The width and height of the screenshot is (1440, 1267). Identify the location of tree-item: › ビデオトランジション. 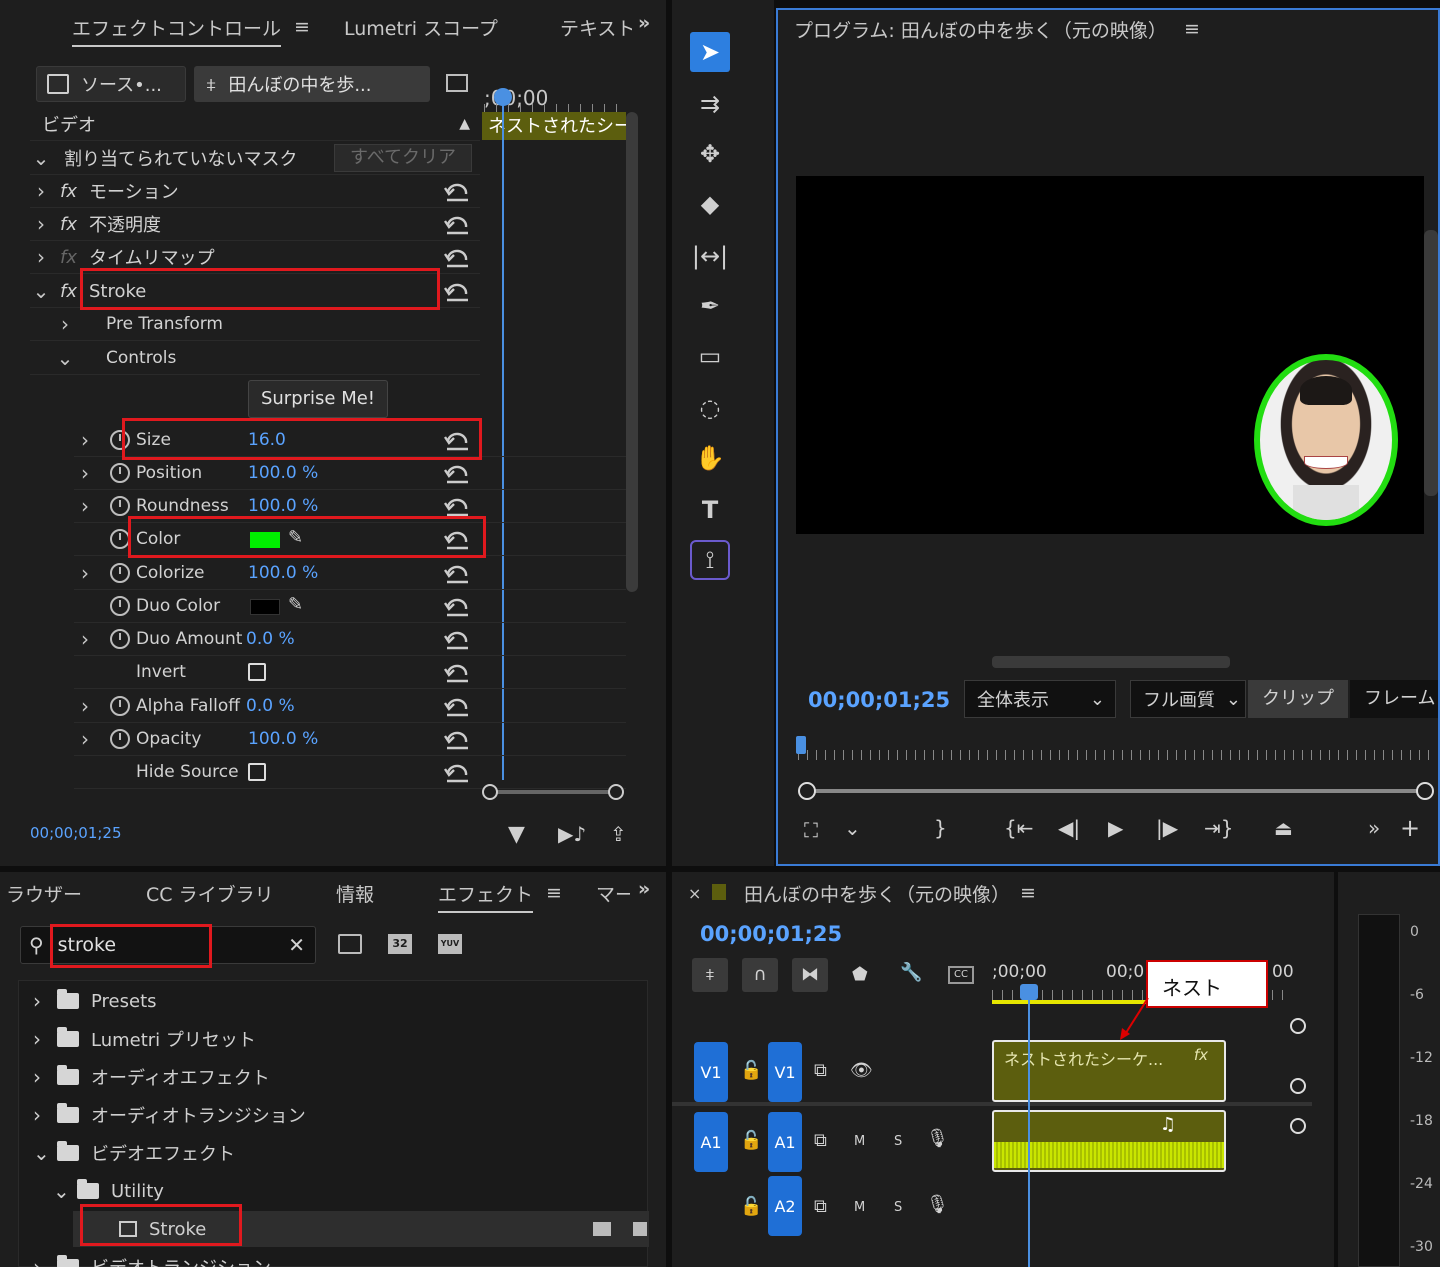
(152, 1258).